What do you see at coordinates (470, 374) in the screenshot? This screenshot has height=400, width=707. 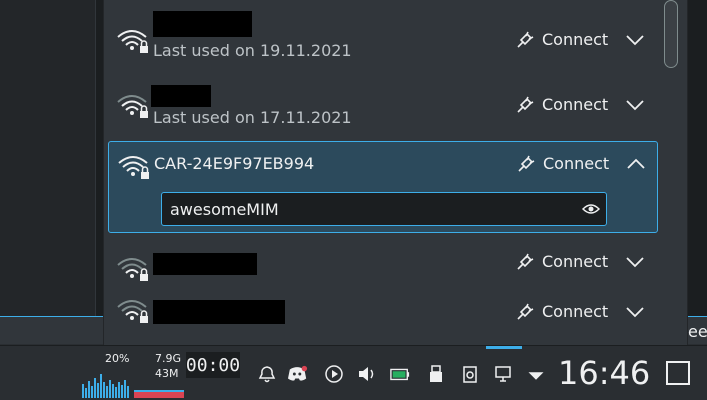 I see `clipboard-icon` at bounding box center [470, 374].